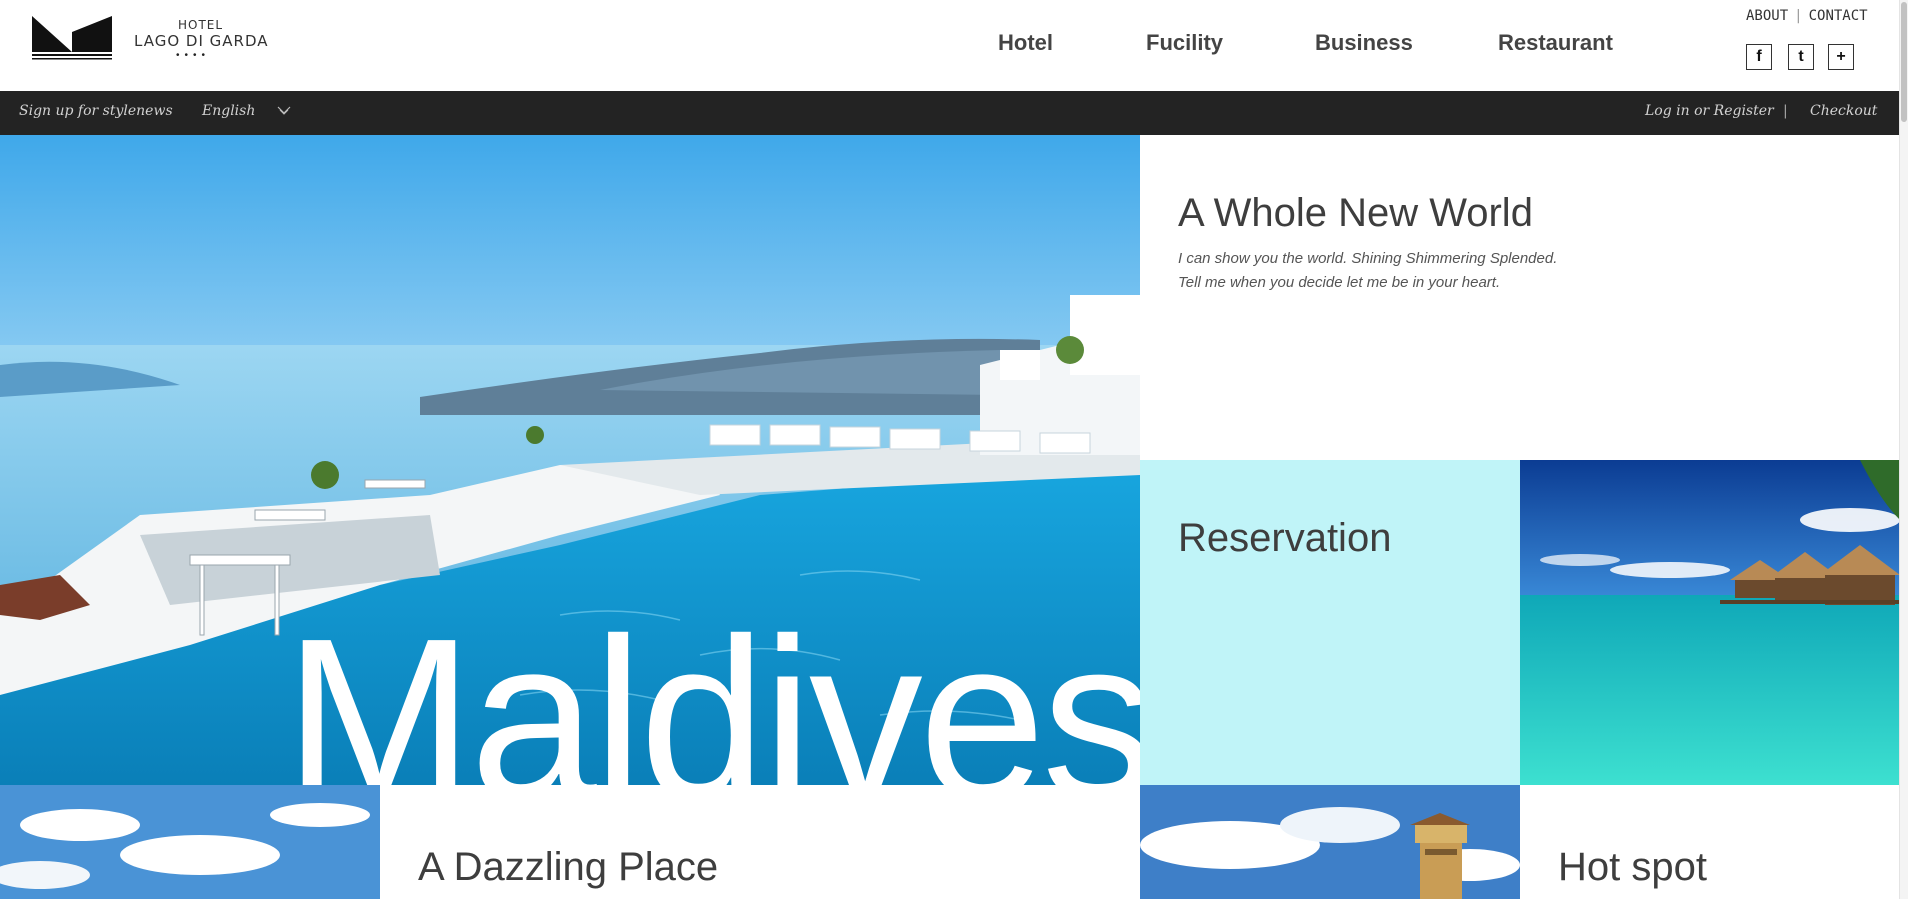 Image resolution: width=1908 pixels, height=899 pixels. What do you see at coordinates (1632, 867) in the screenshot?
I see `hotspot-title: Hot spot` at bounding box center [1632, 867].